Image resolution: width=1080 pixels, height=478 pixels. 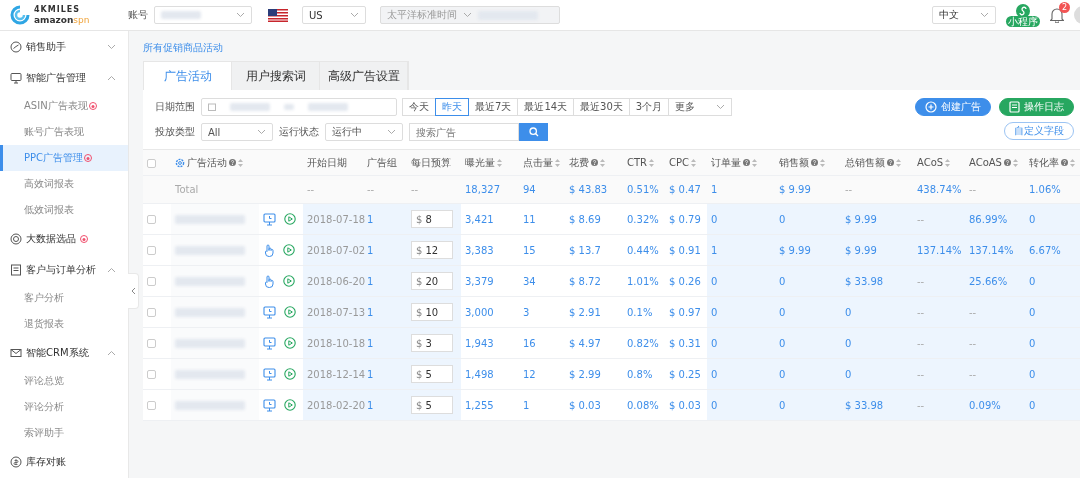 I want to click on sidebar-item: 销售助手, so click(x=64, y=46).